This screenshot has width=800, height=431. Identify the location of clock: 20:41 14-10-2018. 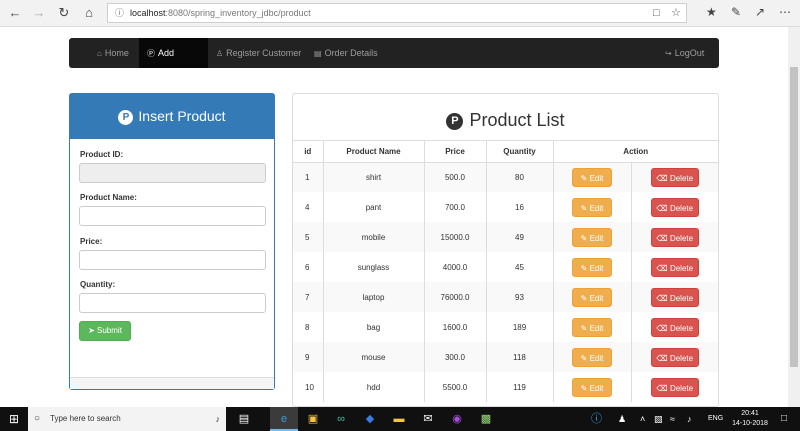
(750, 419).